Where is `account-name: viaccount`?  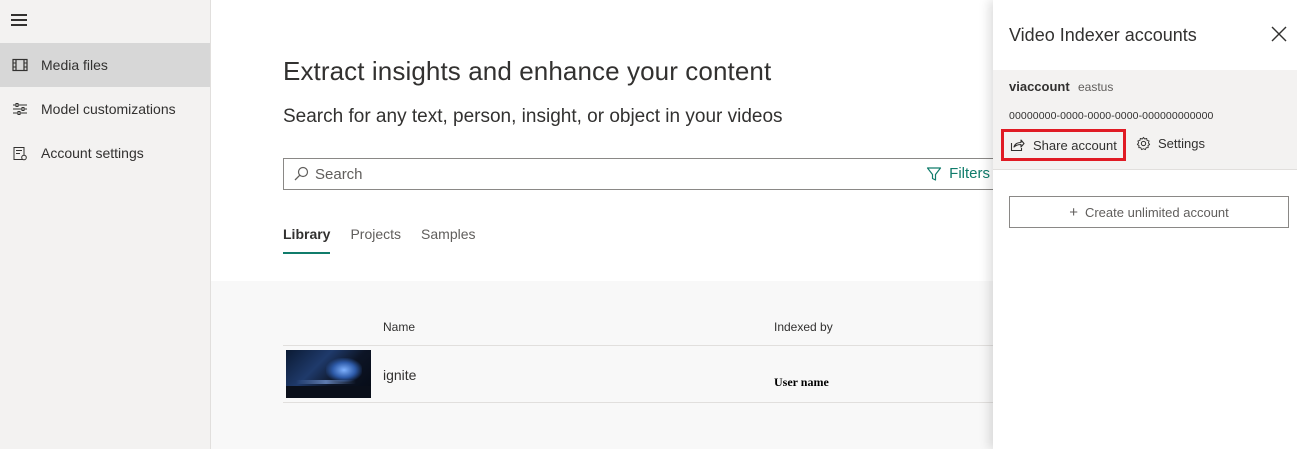 account-name: viaccount is located at coordinates (1039, 86).